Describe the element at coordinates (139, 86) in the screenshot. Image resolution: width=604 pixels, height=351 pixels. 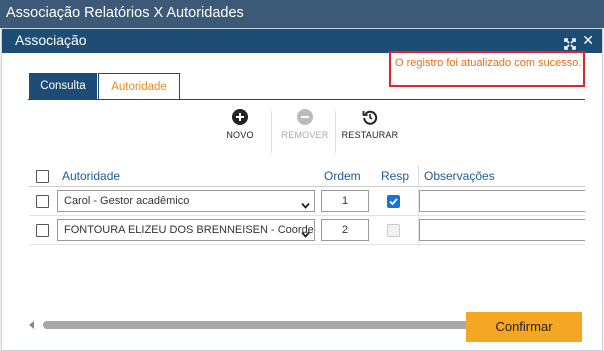
I see `tab-autoridade: Autoridade` at that location.